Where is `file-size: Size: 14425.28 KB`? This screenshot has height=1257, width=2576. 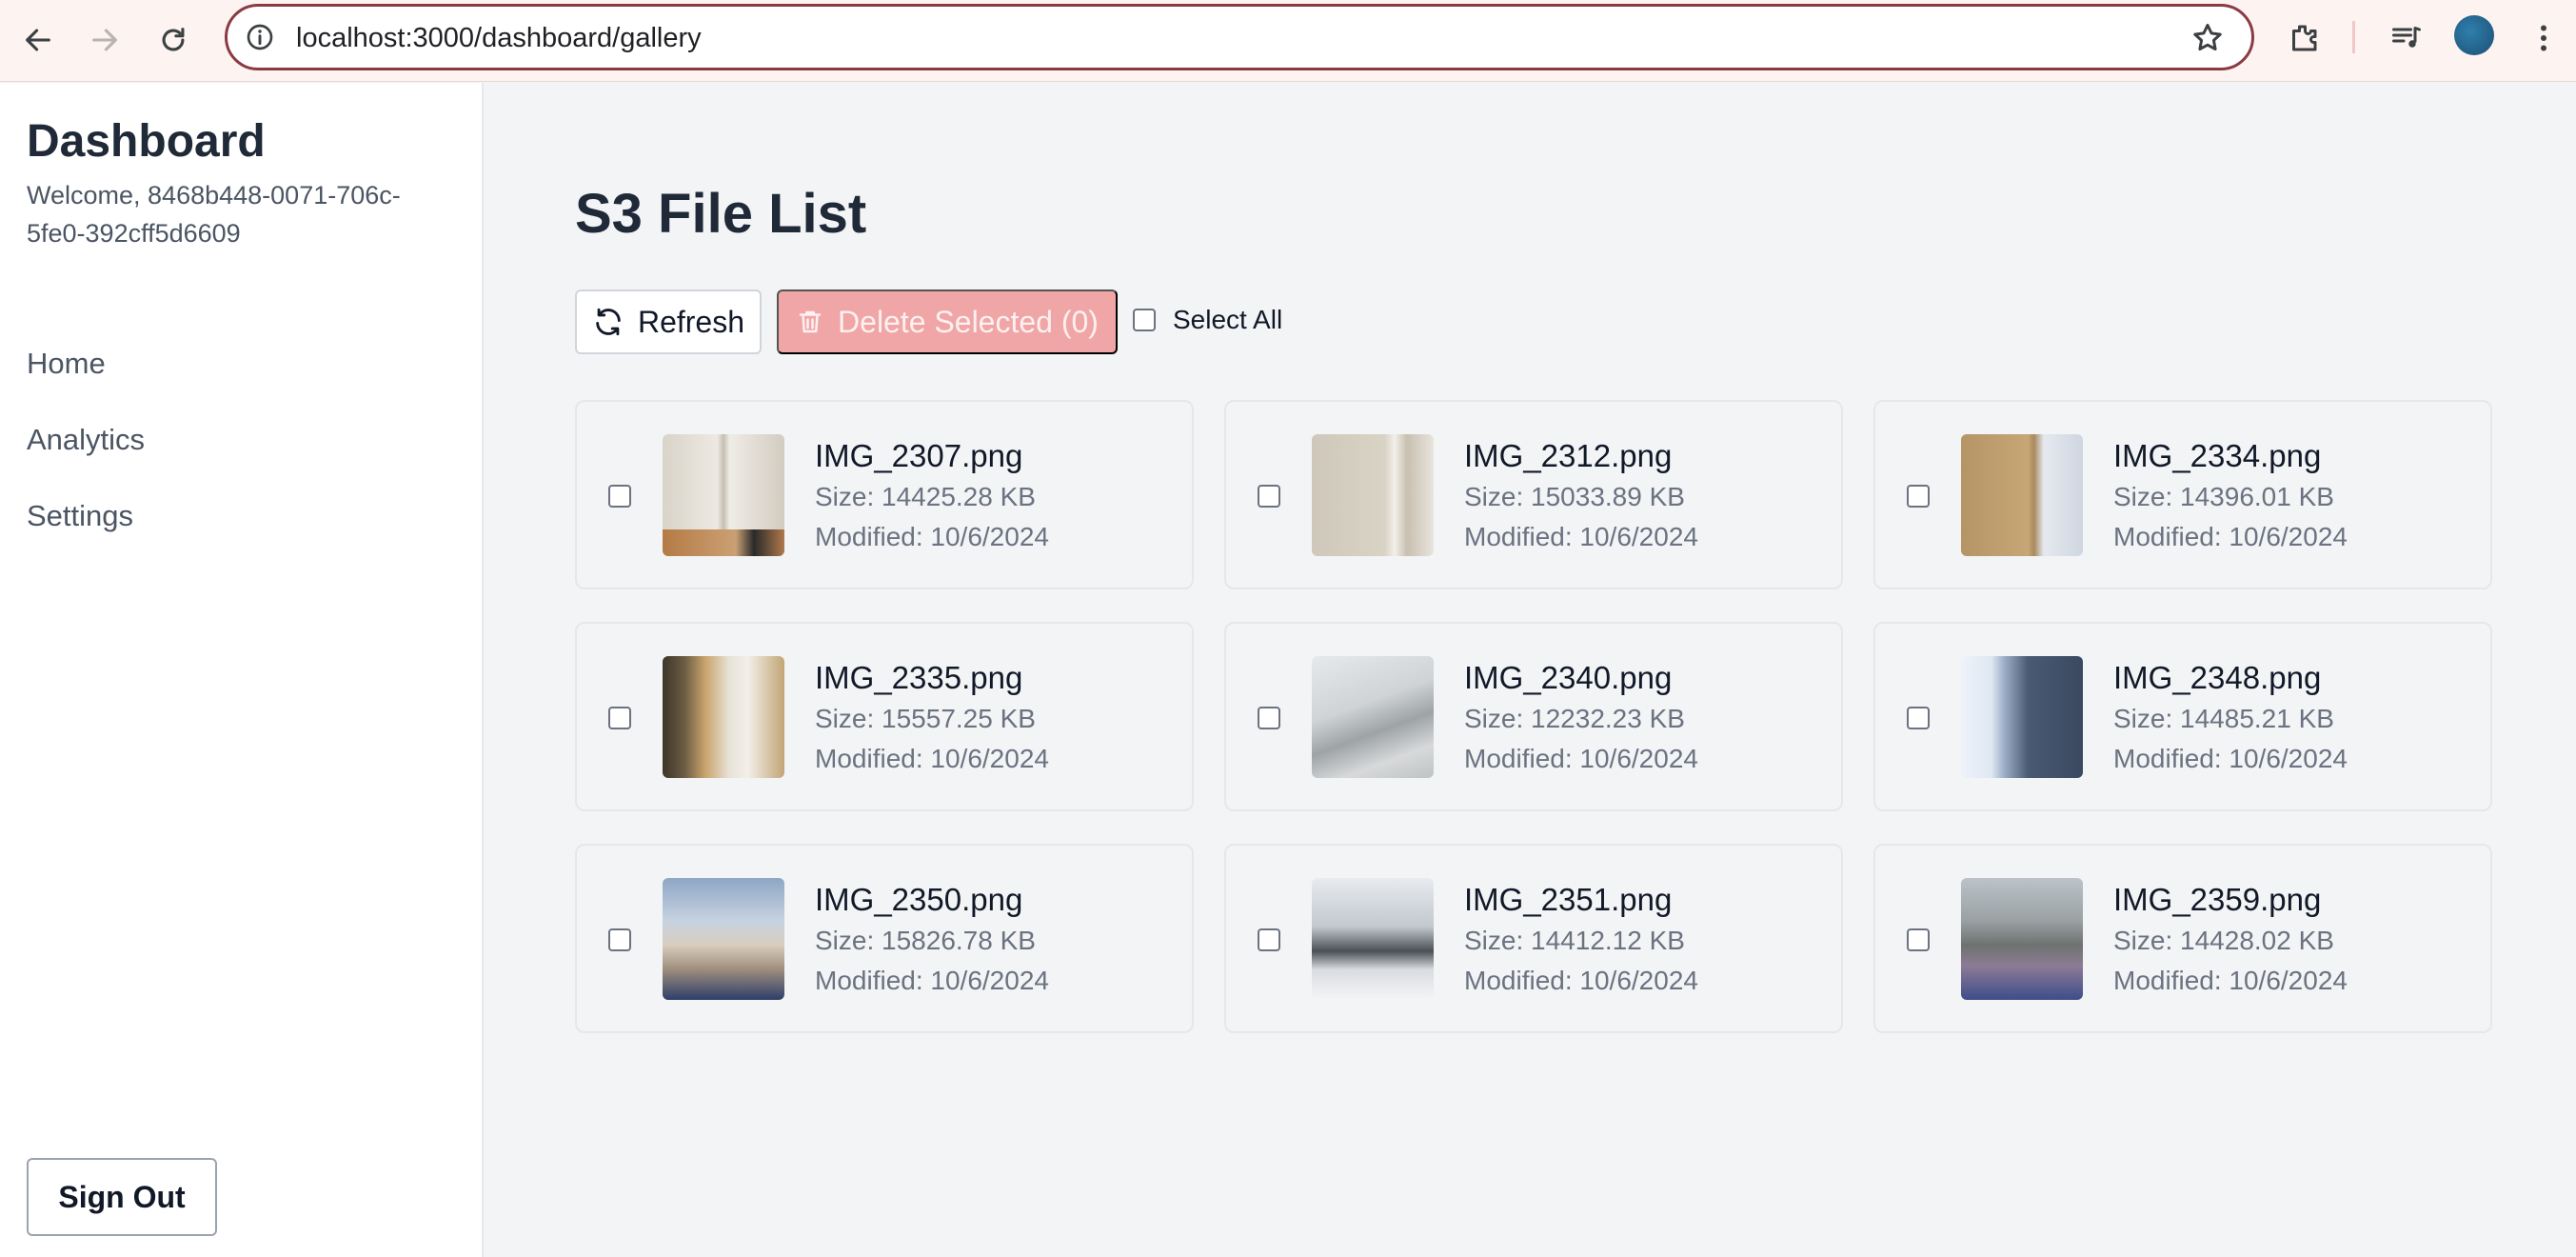 file-size: Size: 14425.28 KB is located at coordinates (925, 496).